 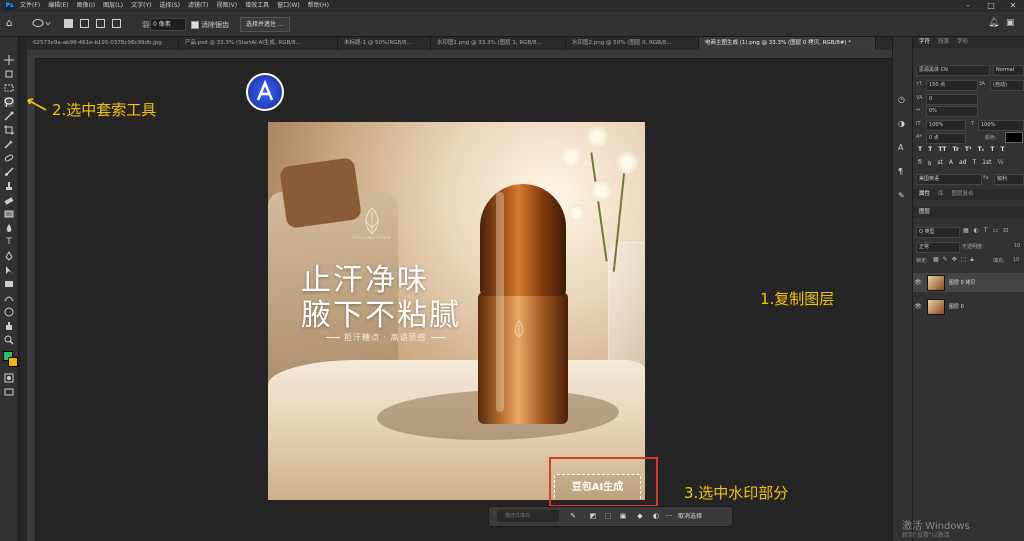 What do you see at coordinates (30, 6) in the screenshot?
I see `menu-file: 文件(F)` at bounding box center [30, 6].